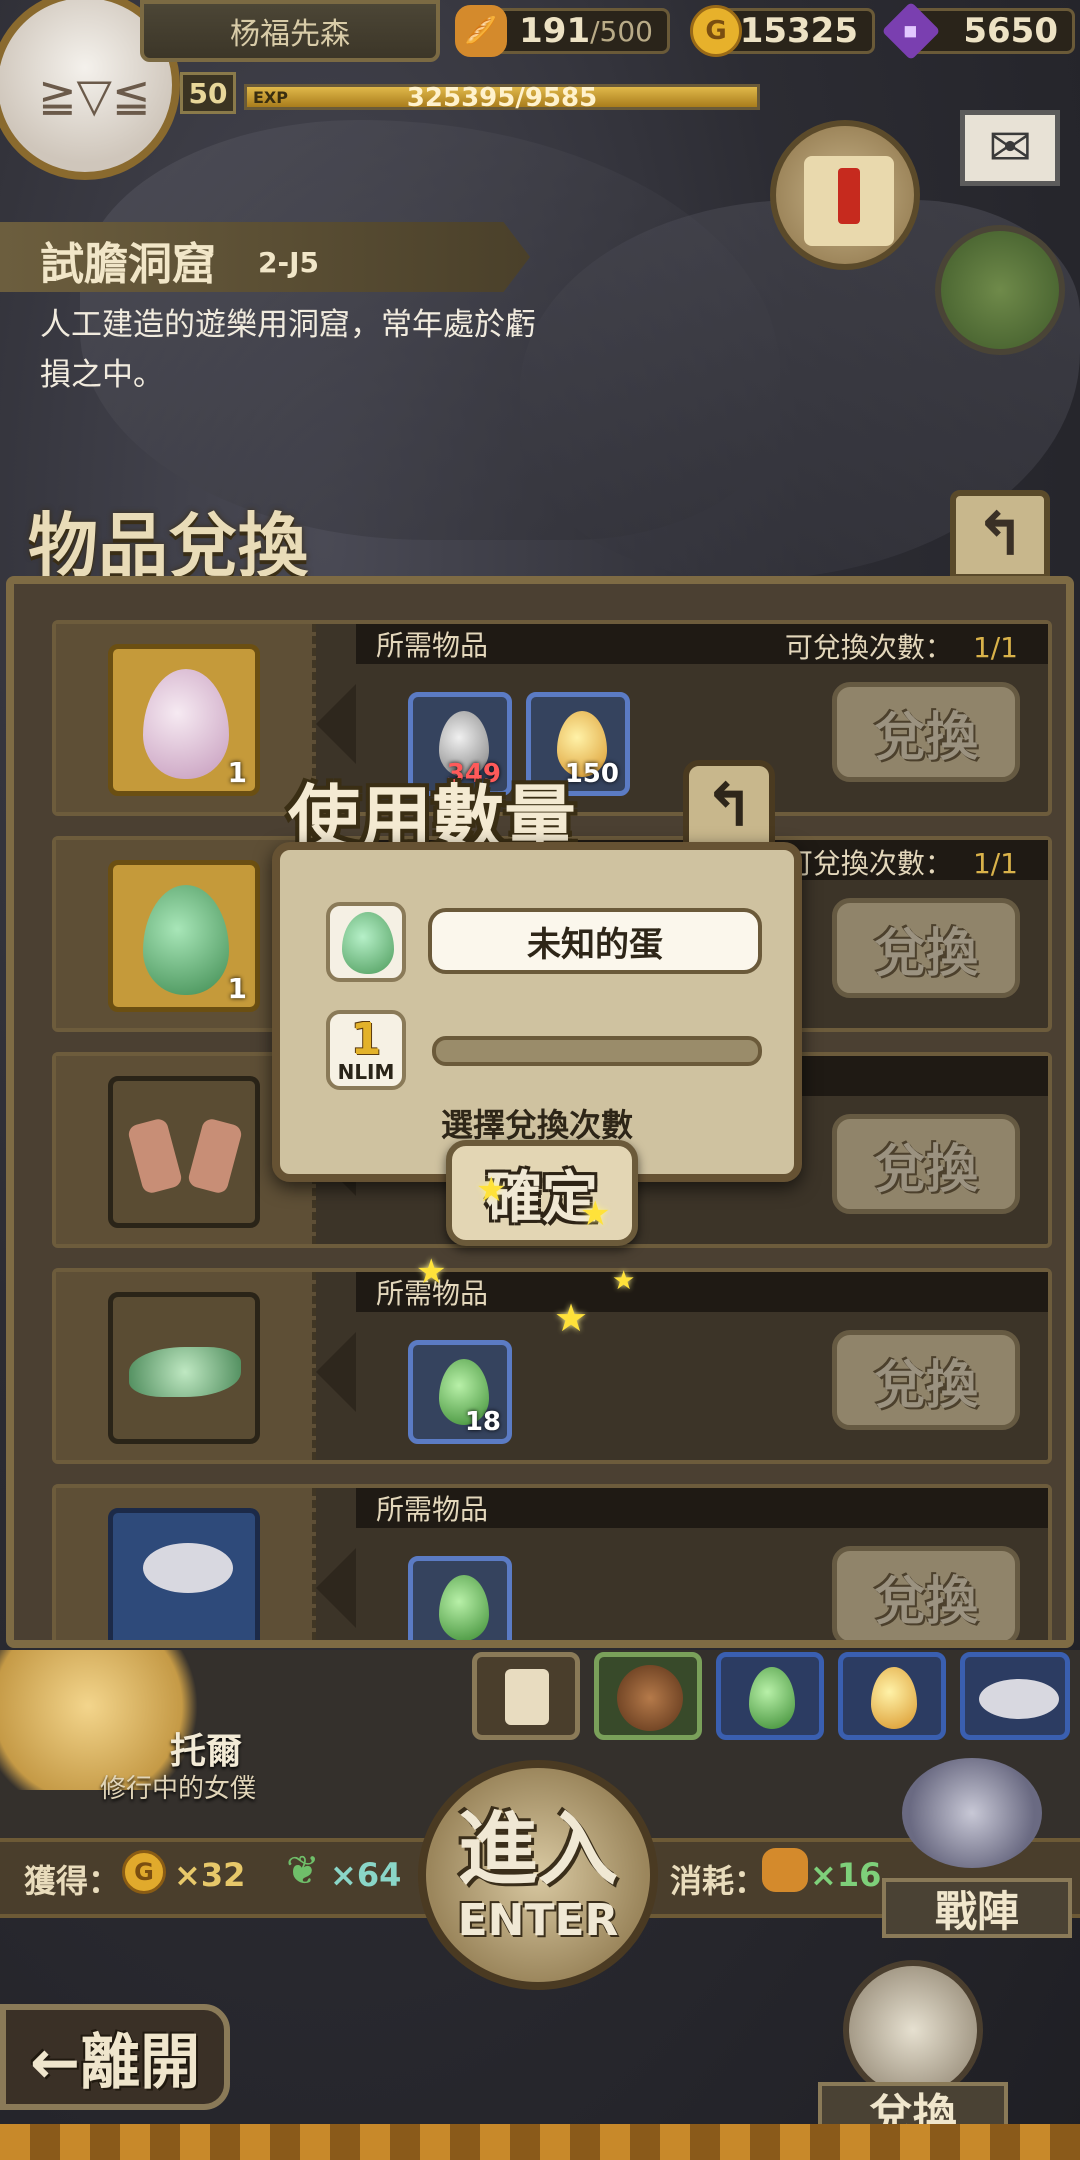  I want to click on item-name: 未知的蛋, so click(595, 941).